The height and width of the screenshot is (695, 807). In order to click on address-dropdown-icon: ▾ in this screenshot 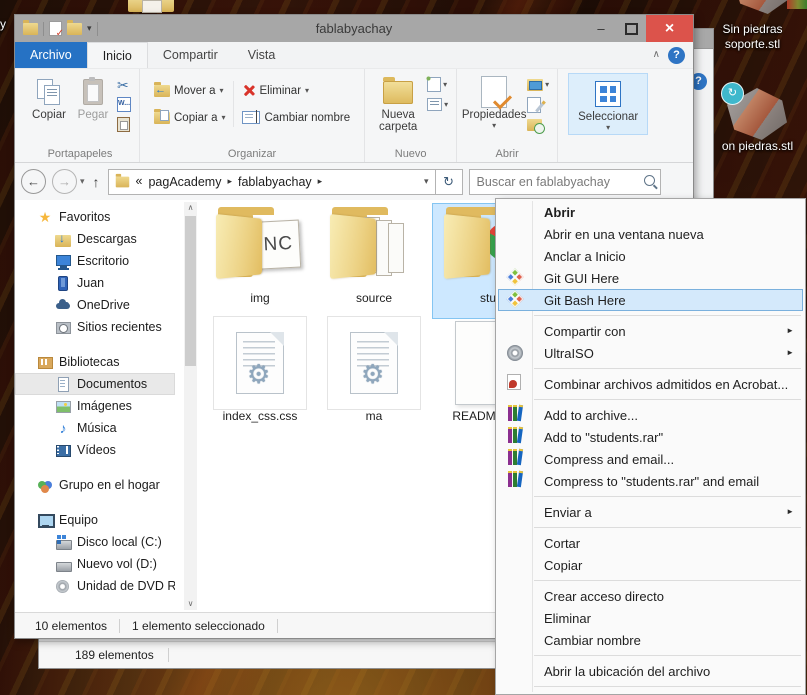, I will do `click(426, 181)`.